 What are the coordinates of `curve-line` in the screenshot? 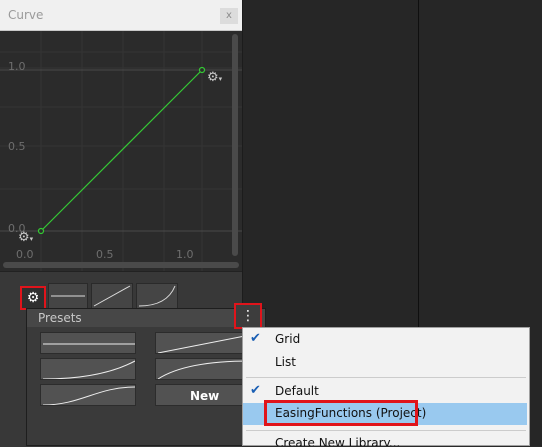 It's located at (121, 150).